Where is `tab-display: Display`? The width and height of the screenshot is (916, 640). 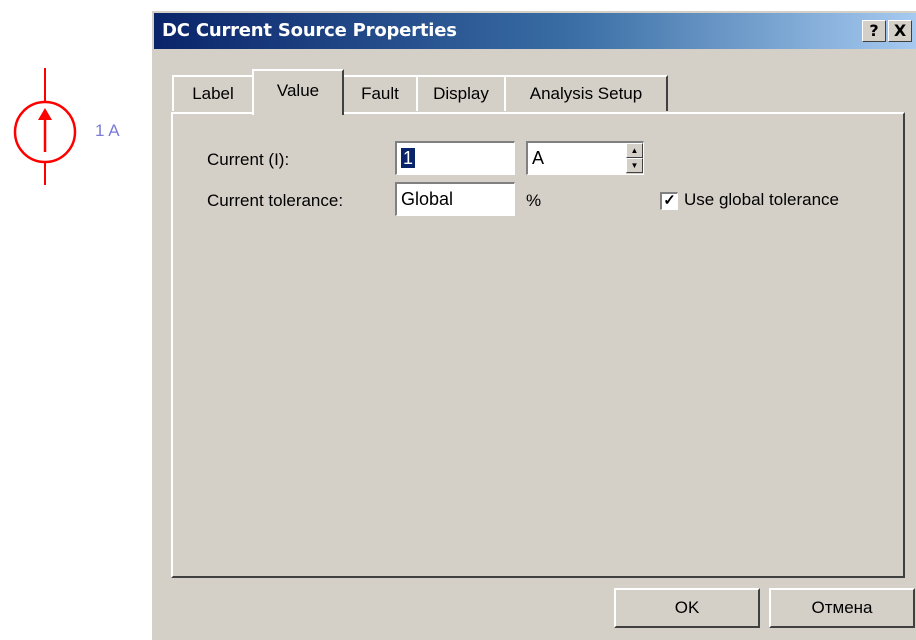
tab-display: Display is located at coordinates (461, 93).